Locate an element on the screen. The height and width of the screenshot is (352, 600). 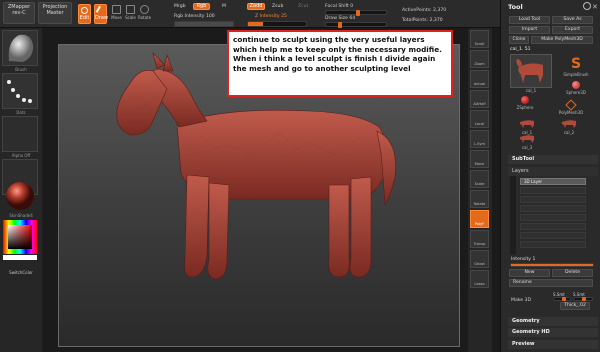
delete-layer-button: Delete is located at coordinates (572, 273).